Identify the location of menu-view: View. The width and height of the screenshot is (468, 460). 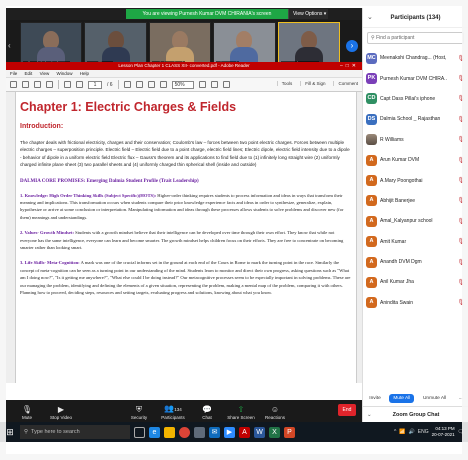
(45, 73).